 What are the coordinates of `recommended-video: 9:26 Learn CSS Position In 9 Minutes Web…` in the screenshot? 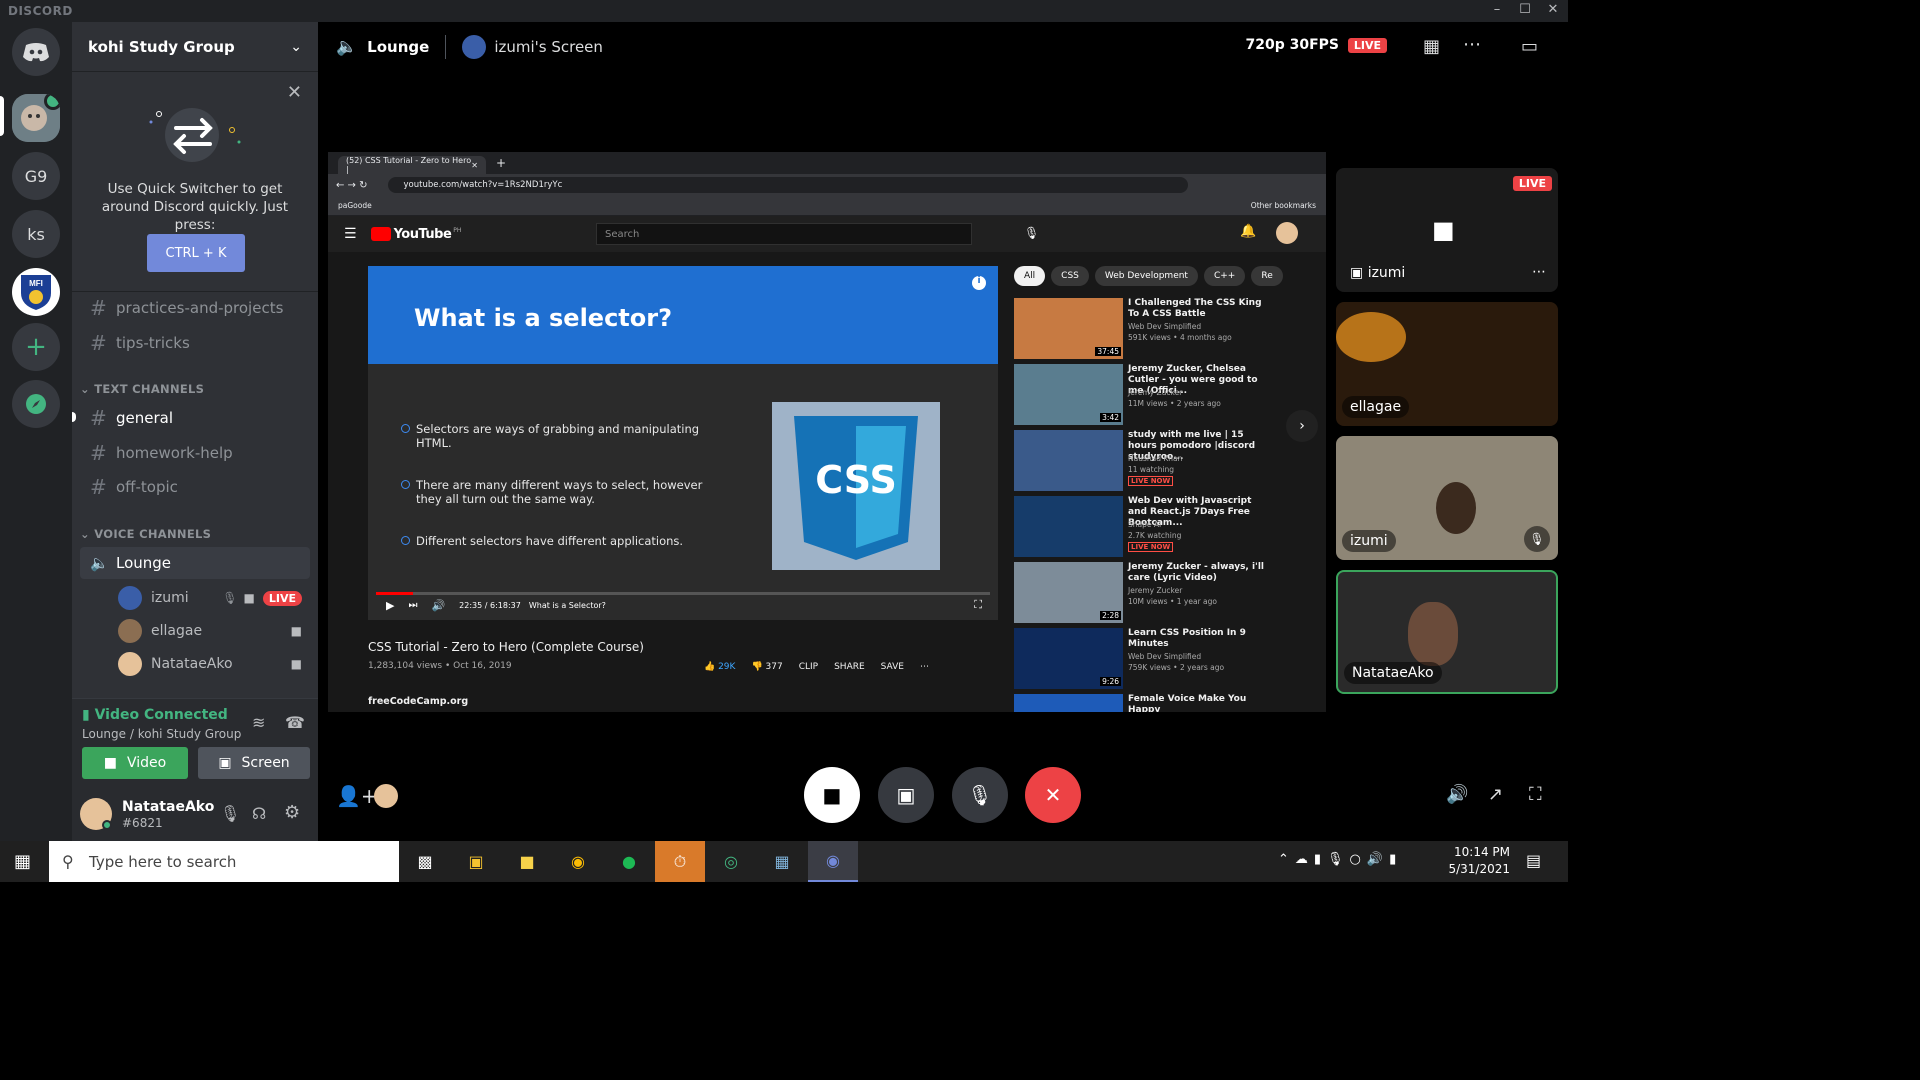 It's located at (1159, 659).